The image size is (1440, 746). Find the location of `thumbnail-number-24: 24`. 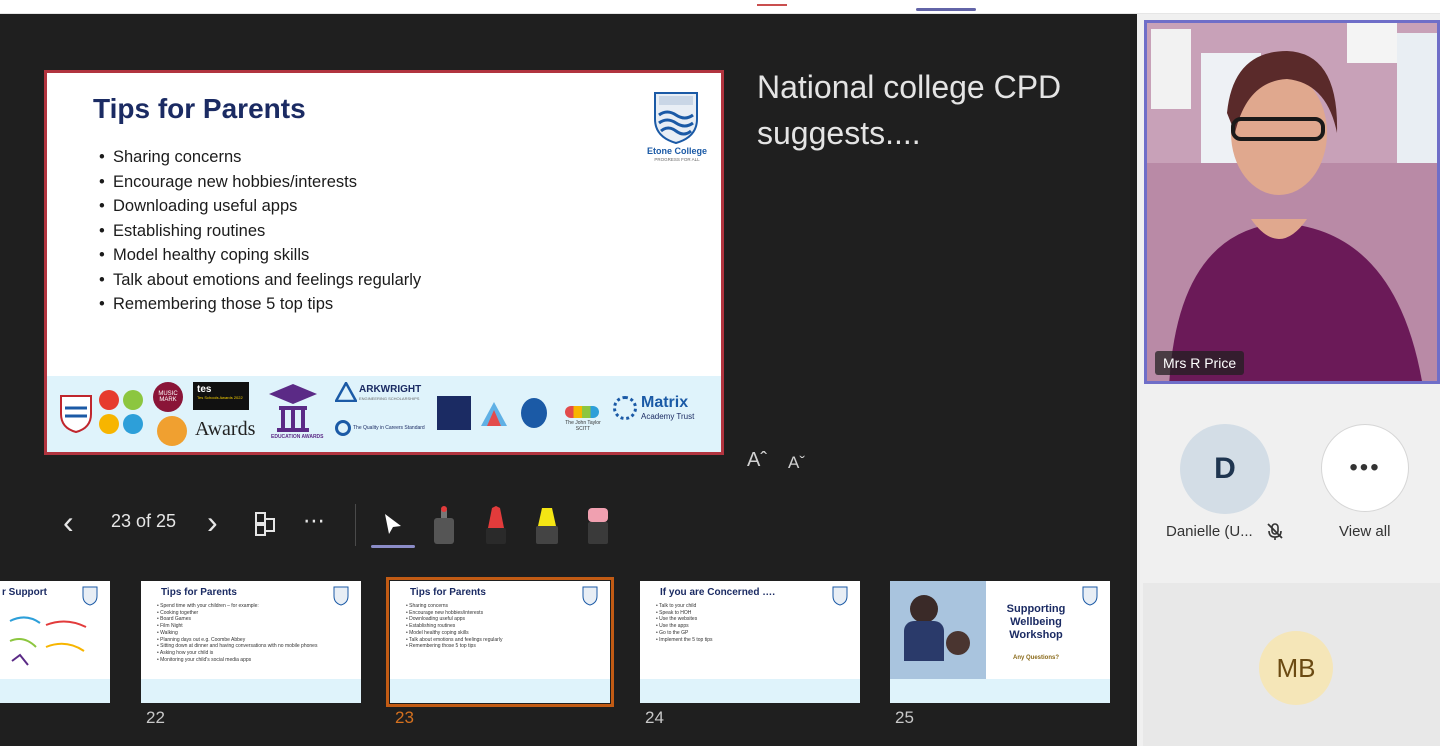

thumbnail-number-24: 24 is located at coordinates (654, 717).